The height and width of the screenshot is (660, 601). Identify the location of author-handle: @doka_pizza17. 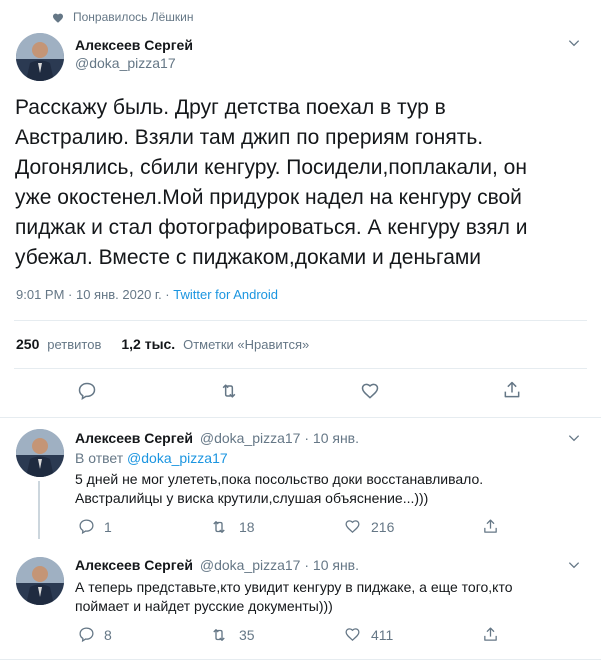
(125, 63).